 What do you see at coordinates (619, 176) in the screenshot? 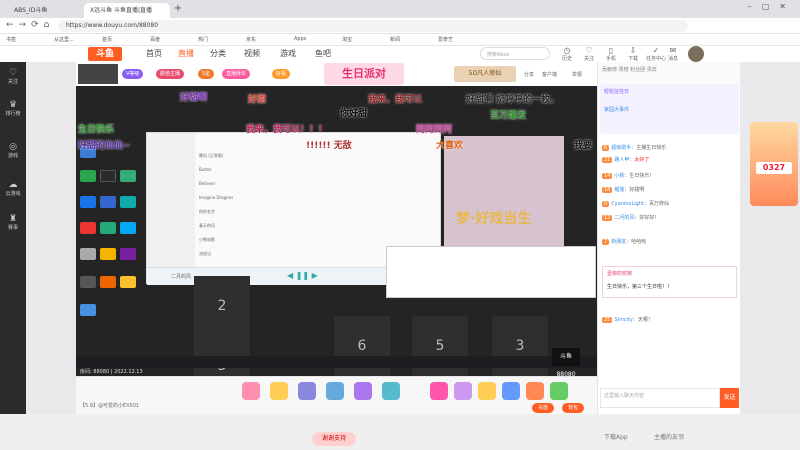
I see `chat-username: 小新` at bounding box center [619, 176].